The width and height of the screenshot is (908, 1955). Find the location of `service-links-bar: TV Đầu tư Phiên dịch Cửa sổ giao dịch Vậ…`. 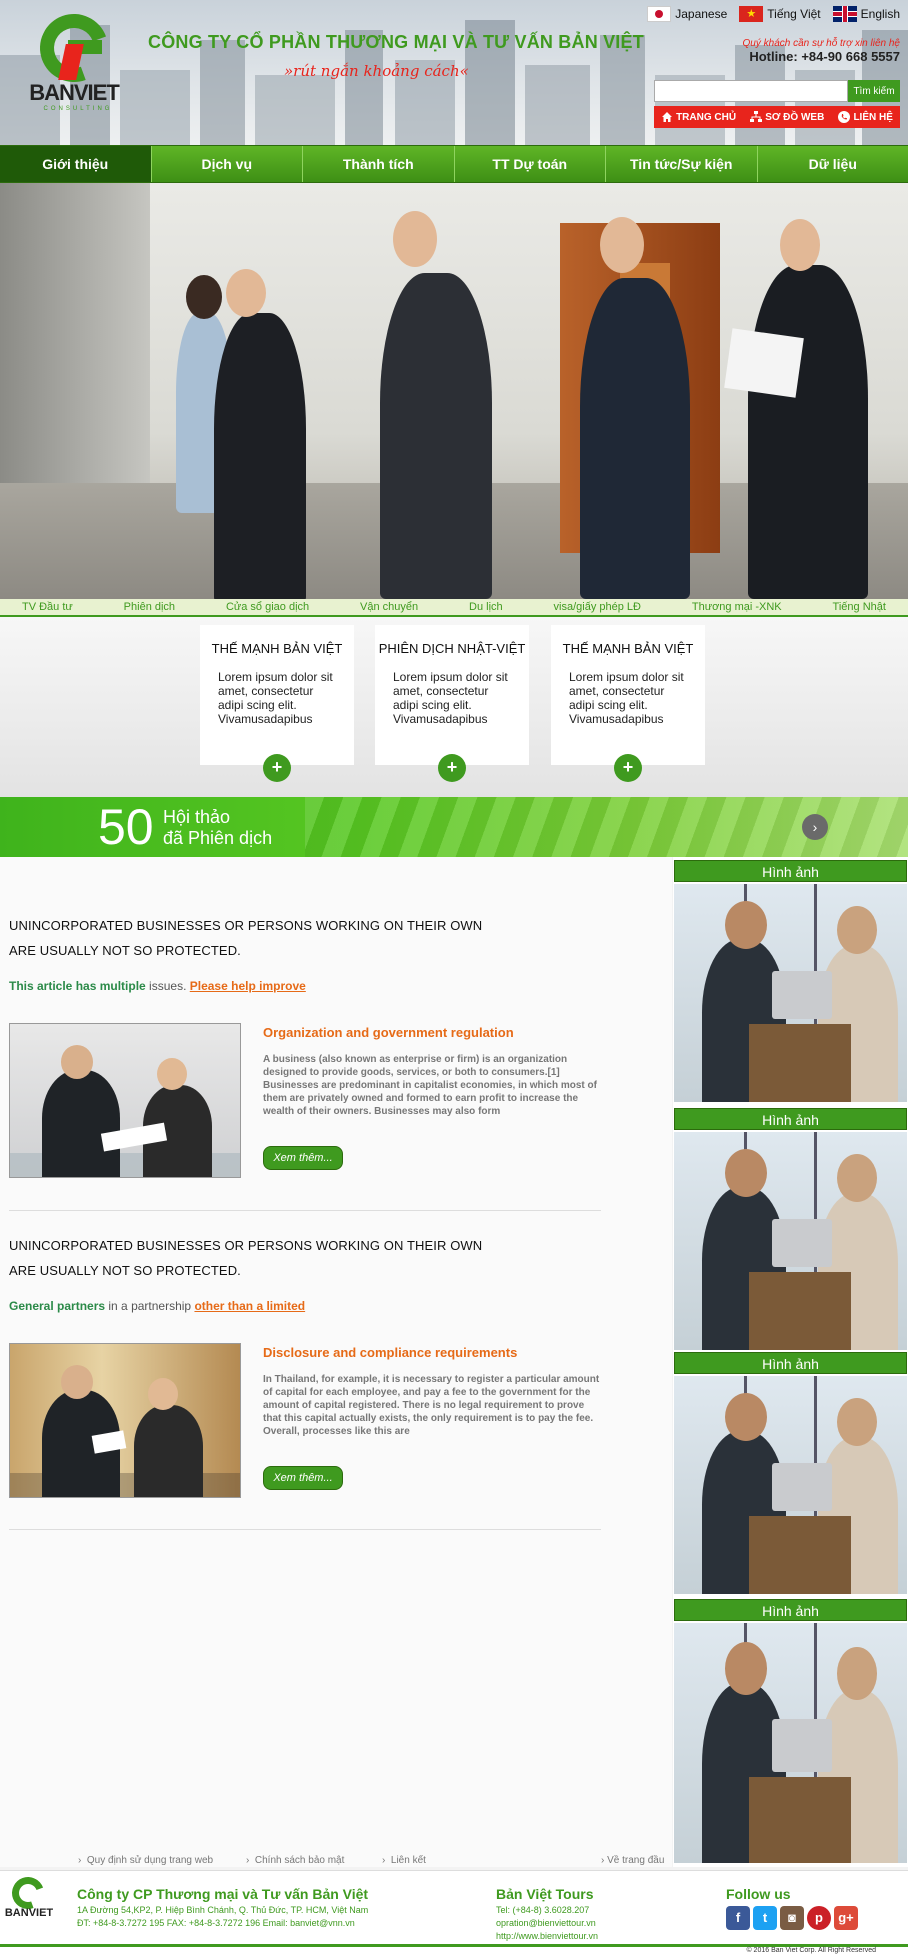

service-links-bar: TV Đầu tư Phiên dịch Cửa sổ giao dịch Vậ… is located at coordinates (454, 608).